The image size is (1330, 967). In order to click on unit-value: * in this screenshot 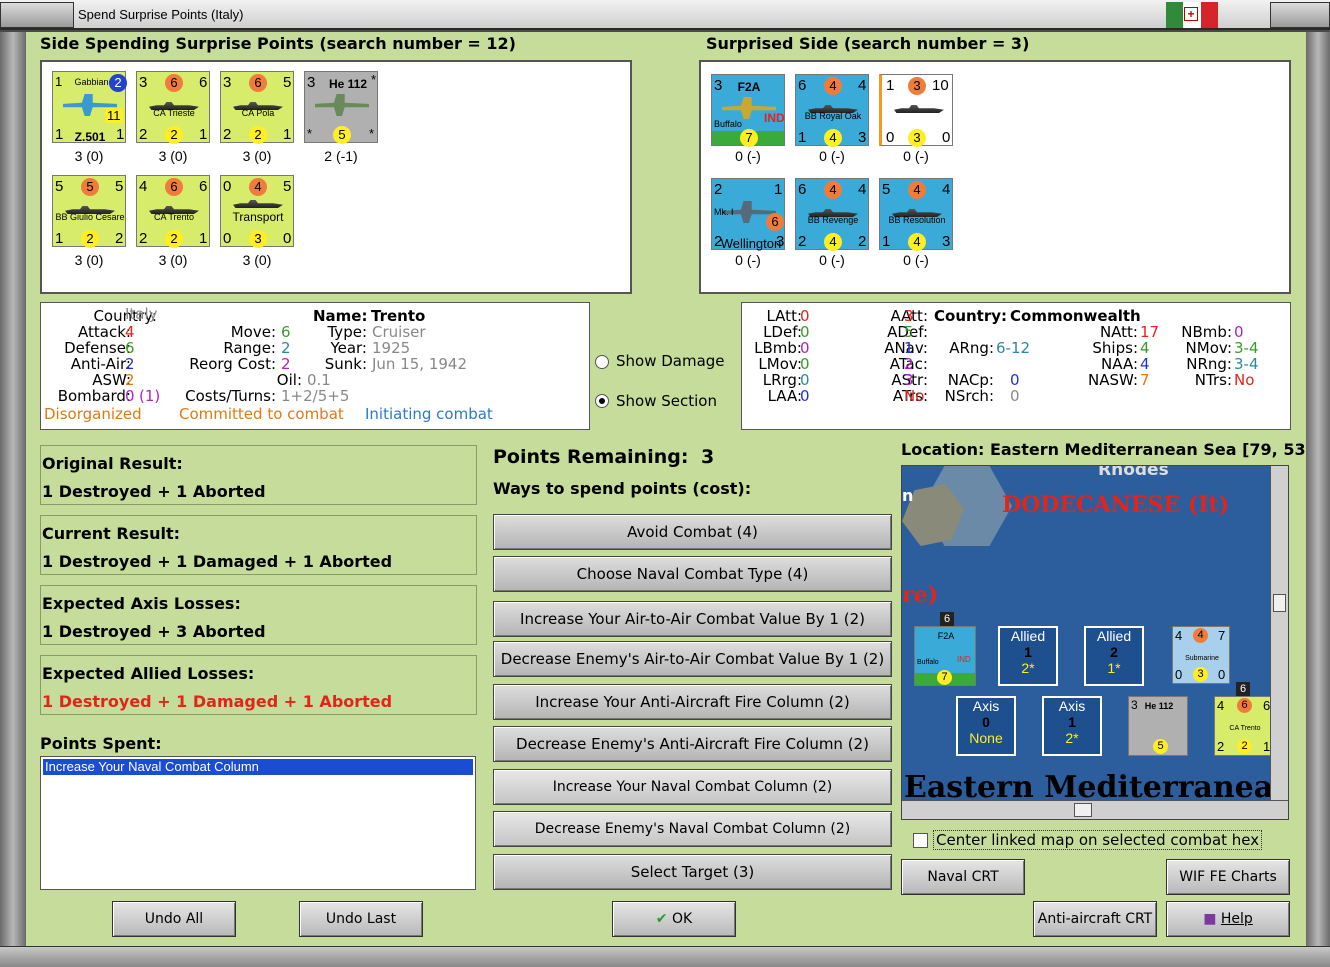, I will do `click(310, 133)`.